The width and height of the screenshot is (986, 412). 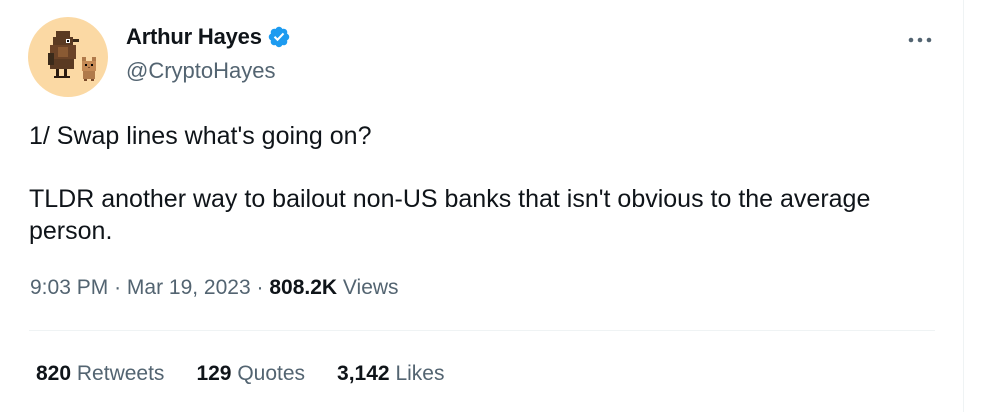 What do you see at coordinates (271, 373) in the screenshot?
I see `quotes-label: Quotes` at bounding box center [271, 373].